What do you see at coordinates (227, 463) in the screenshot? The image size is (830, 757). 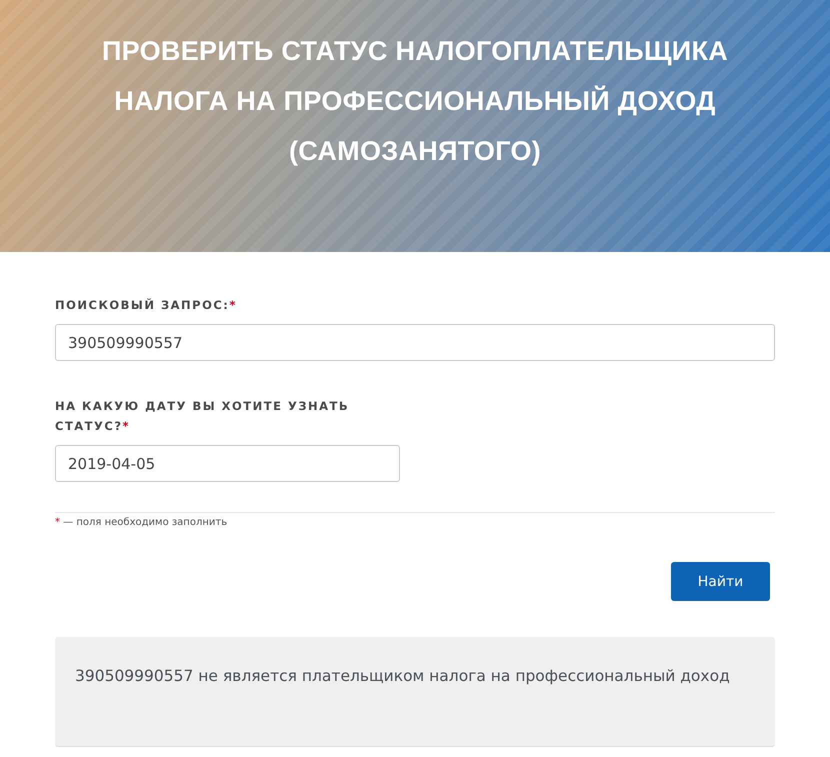 I see `input-field: 2019-04-05` at bounding box center [227, 463].